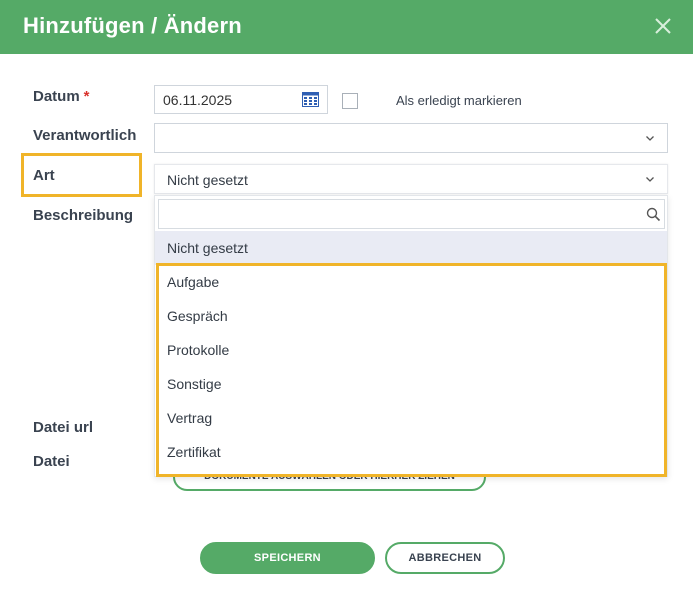 Image resolution: width=693 pixels, height=593 pixels. Describe the element at coordinates (411, 138) in the screenshot. I see `responsible-select` at that location.